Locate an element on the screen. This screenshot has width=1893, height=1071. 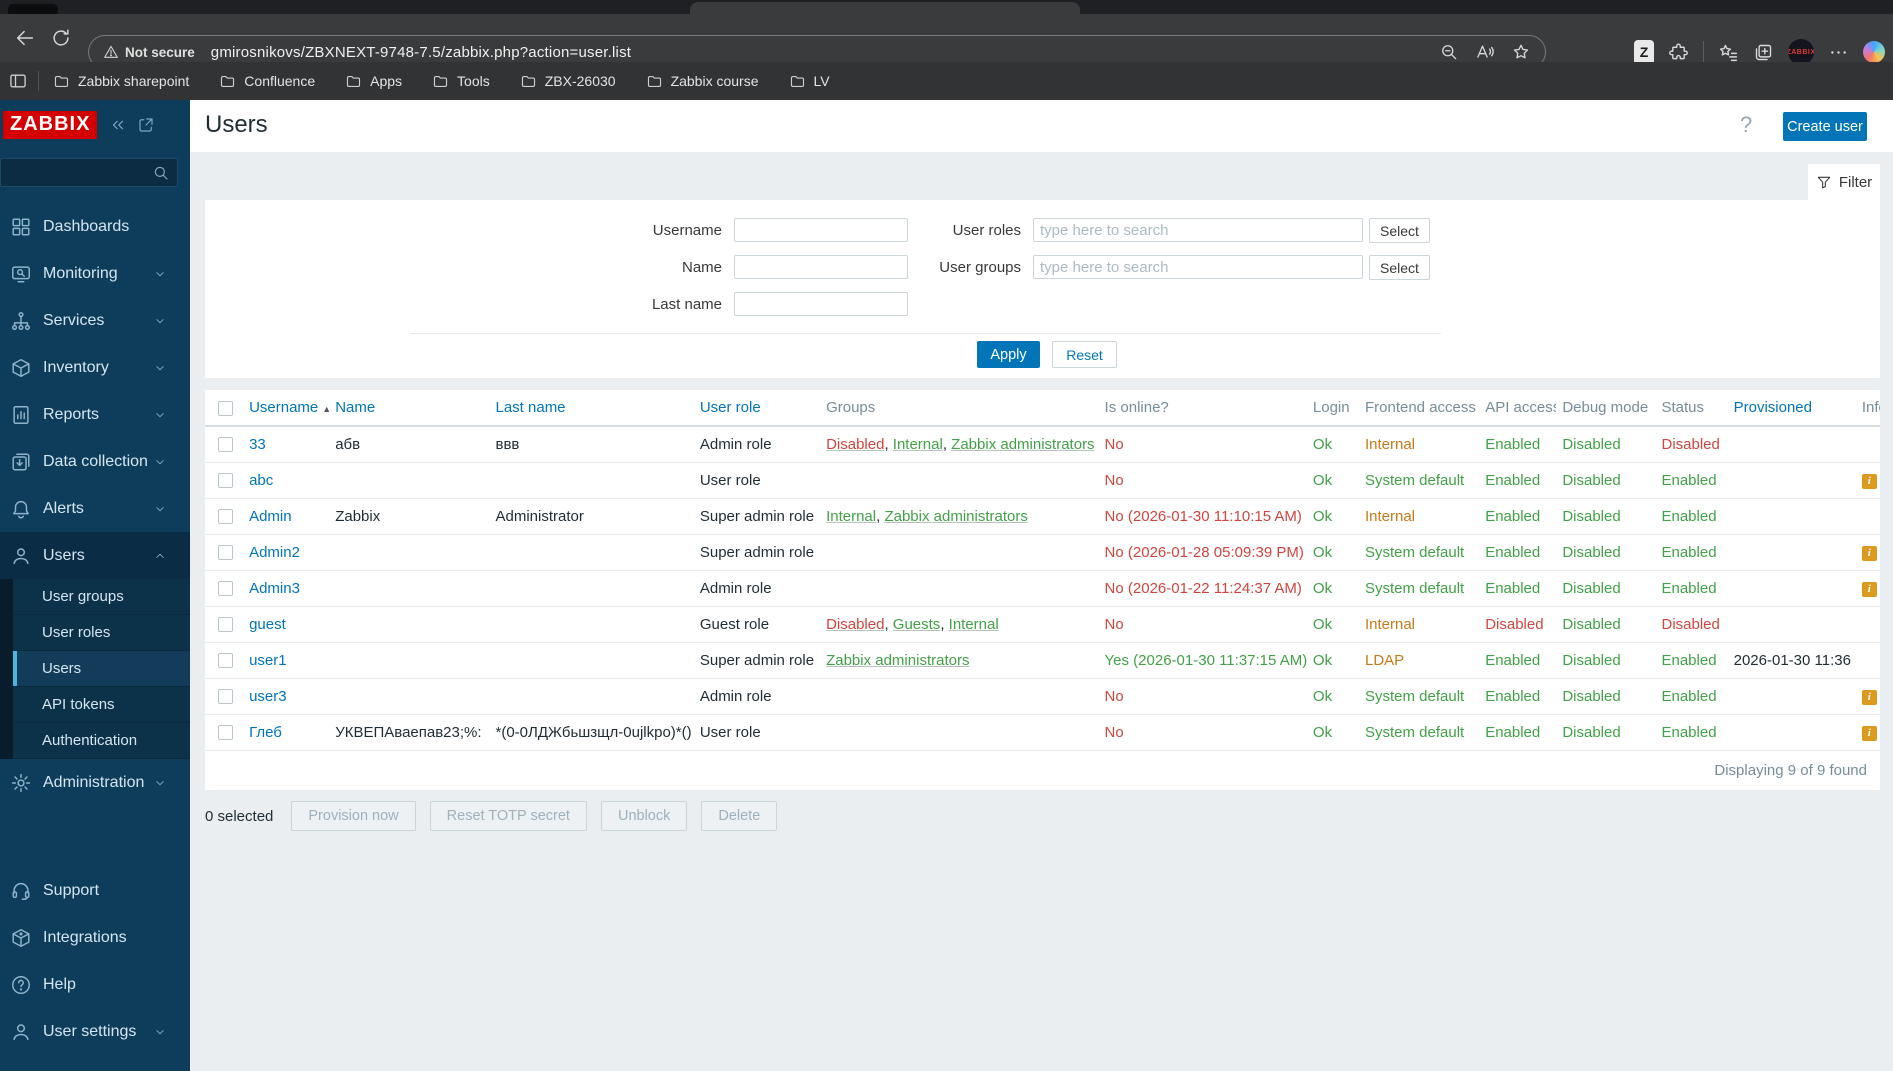
active-tab is located at coordinates (885, 8).